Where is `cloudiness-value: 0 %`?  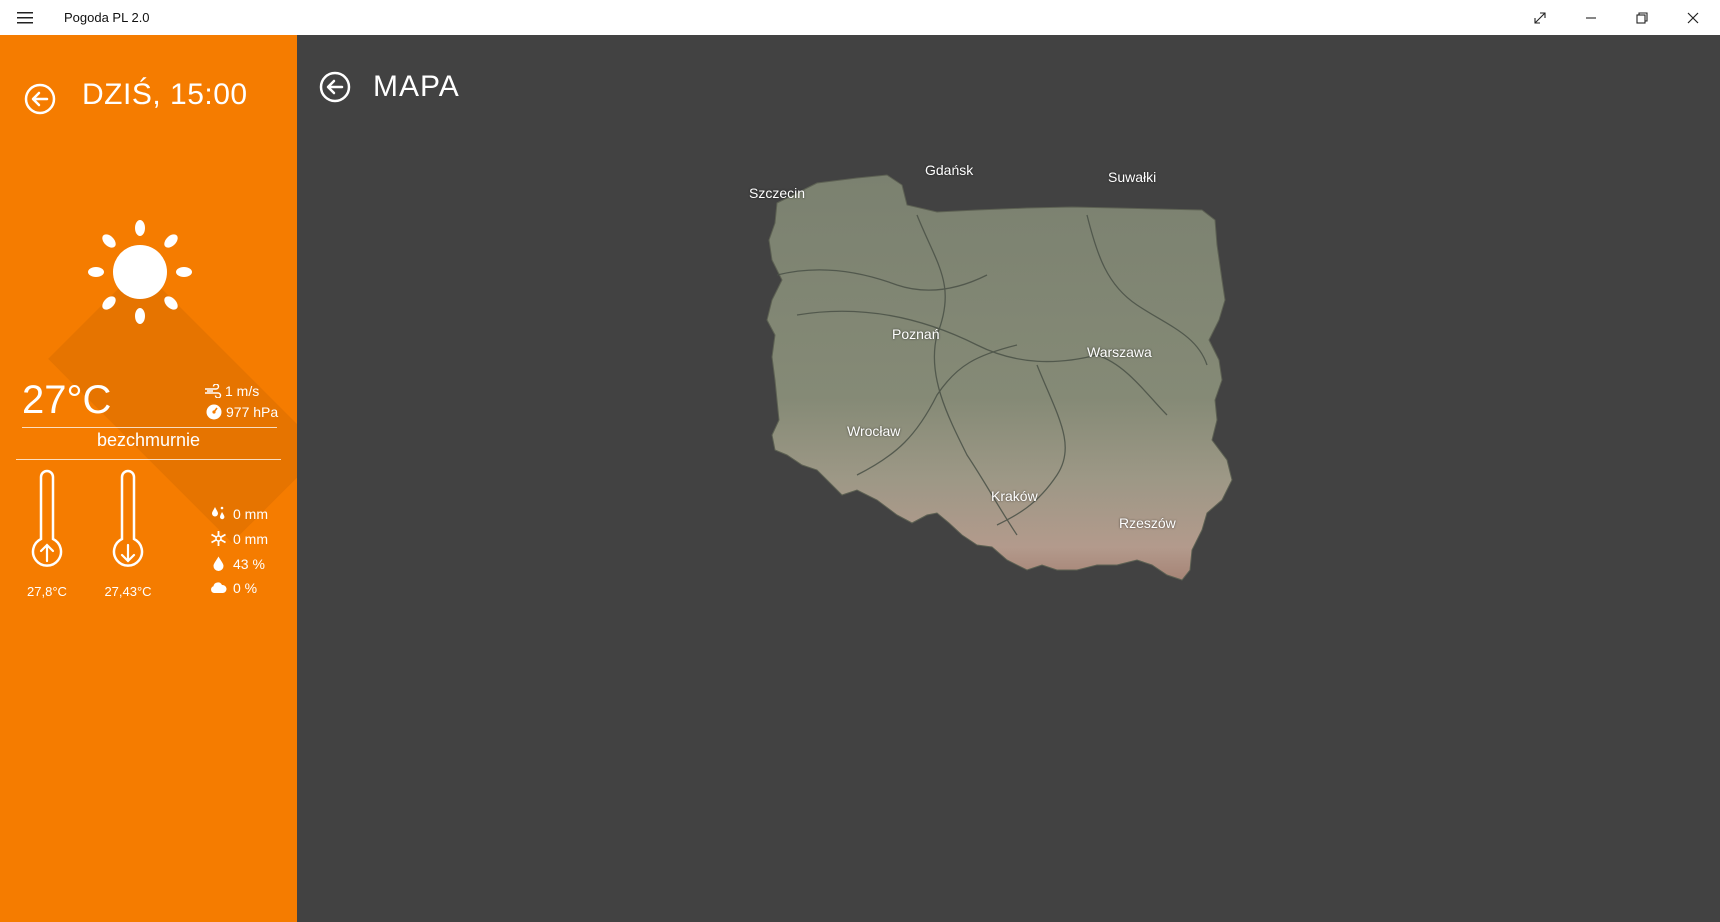 cloudiness-value: 0 % is located at coordinates (245, 587).